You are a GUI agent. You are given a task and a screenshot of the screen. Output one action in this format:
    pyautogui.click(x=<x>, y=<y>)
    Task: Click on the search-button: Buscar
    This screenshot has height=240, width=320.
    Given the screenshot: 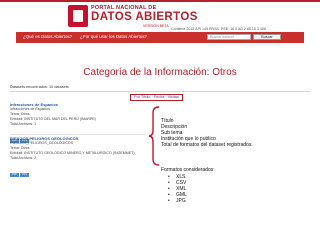 What is the action you would take?
    pyautogui.click(x=267, y=37)
    